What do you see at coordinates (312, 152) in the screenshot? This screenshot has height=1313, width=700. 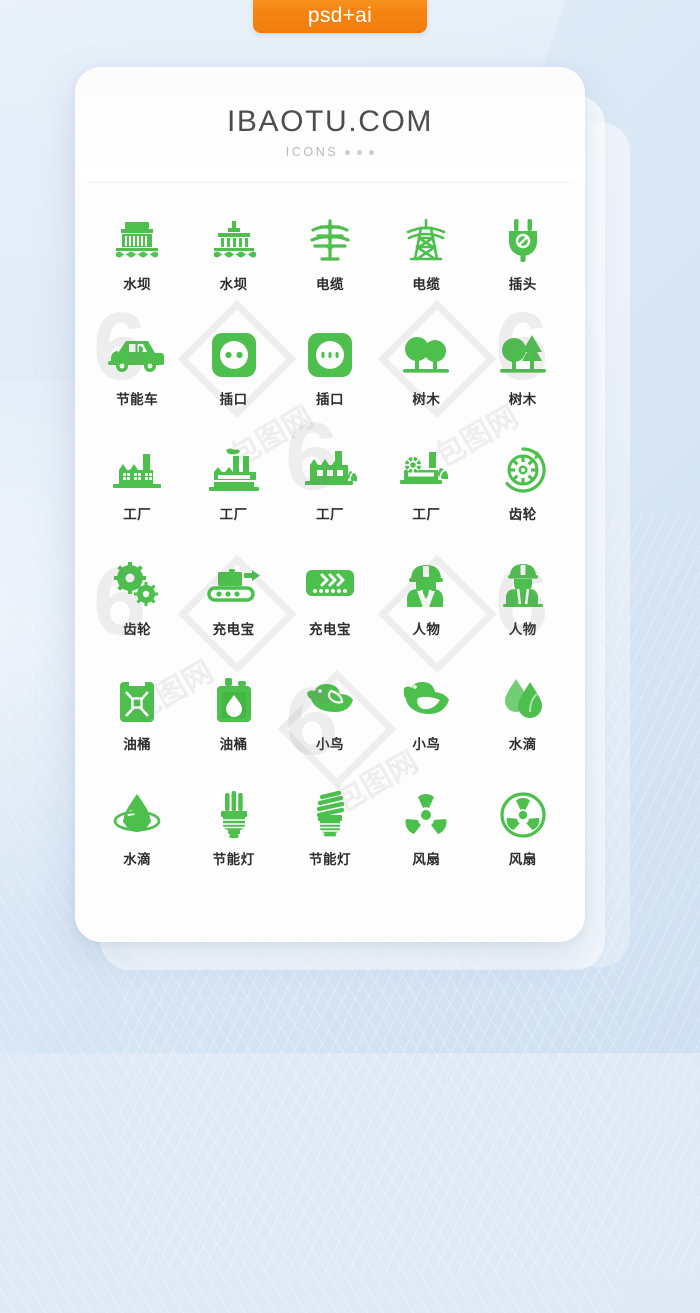 I see `page-subtitle: ICONS` at bounding box center [312, 152].